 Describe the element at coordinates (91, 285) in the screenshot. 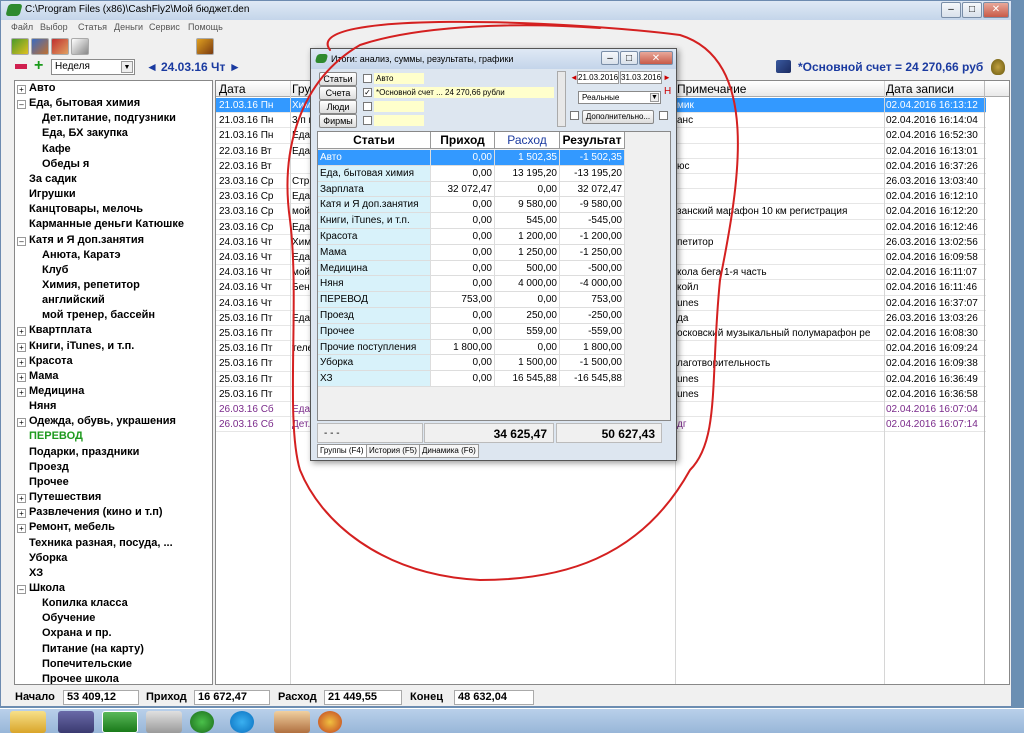

I see `tree-item: Химия, репетитор` at that location.